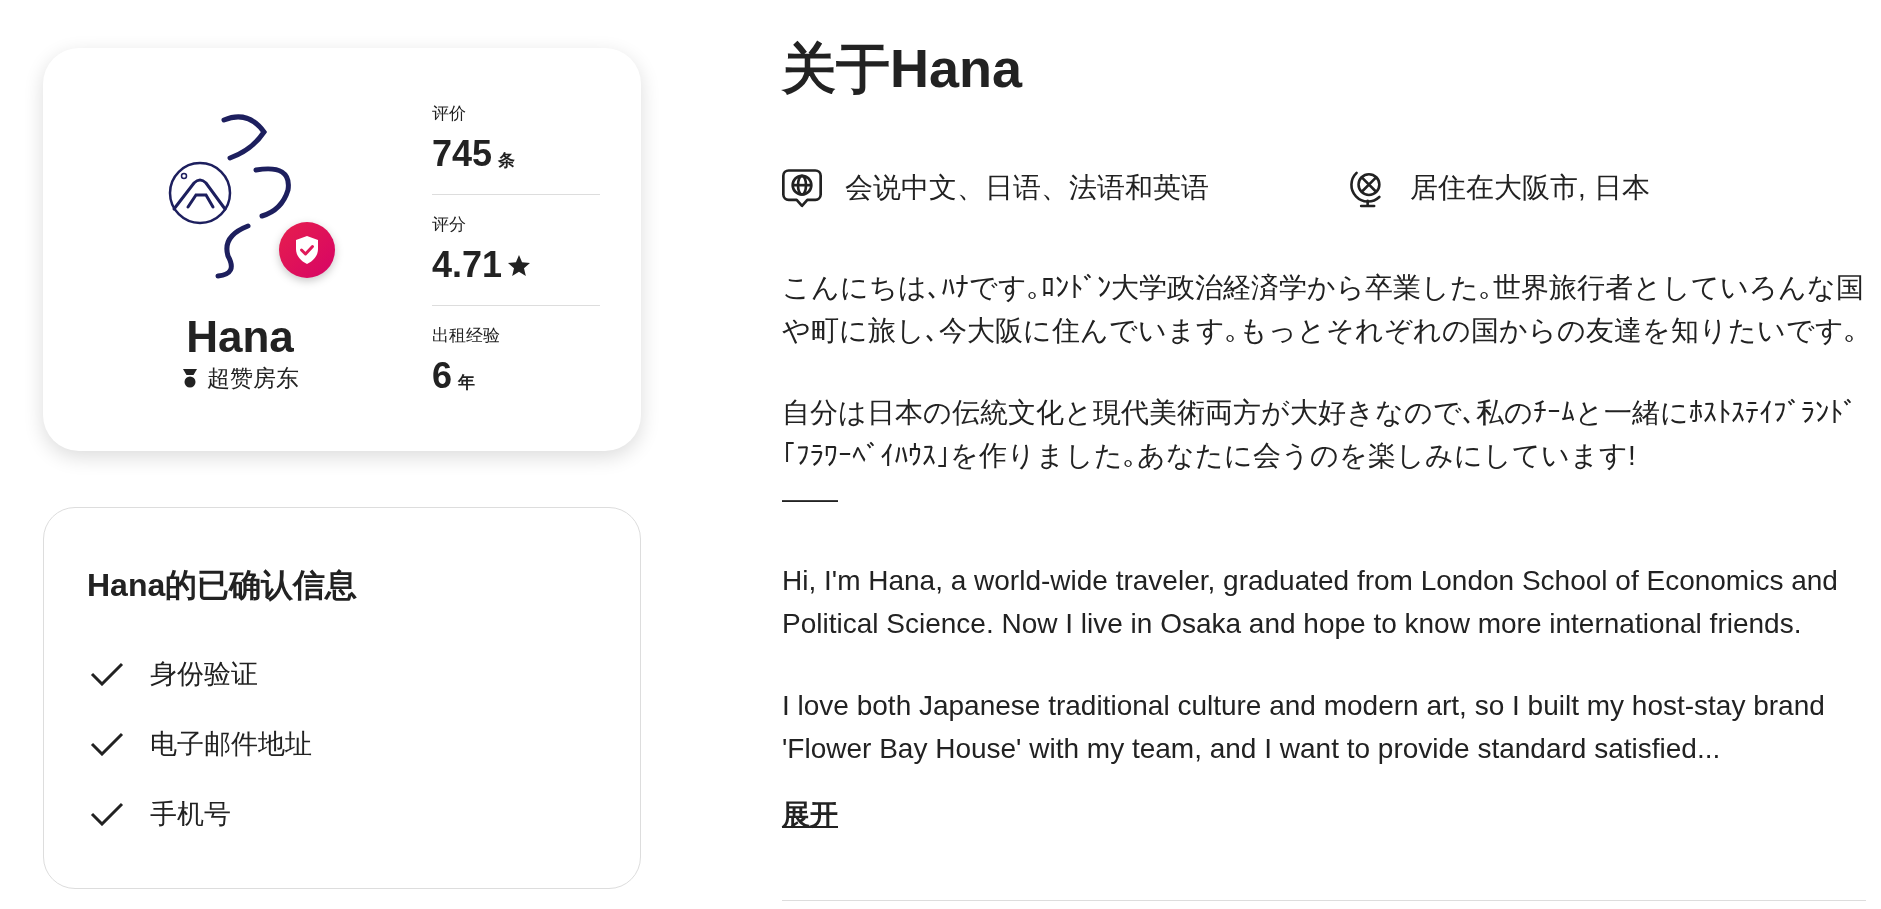  What do you see at coordinates (467, 265) in the screenshot?
I see `stat-value: 4.71` at bounding box center [467, 265].